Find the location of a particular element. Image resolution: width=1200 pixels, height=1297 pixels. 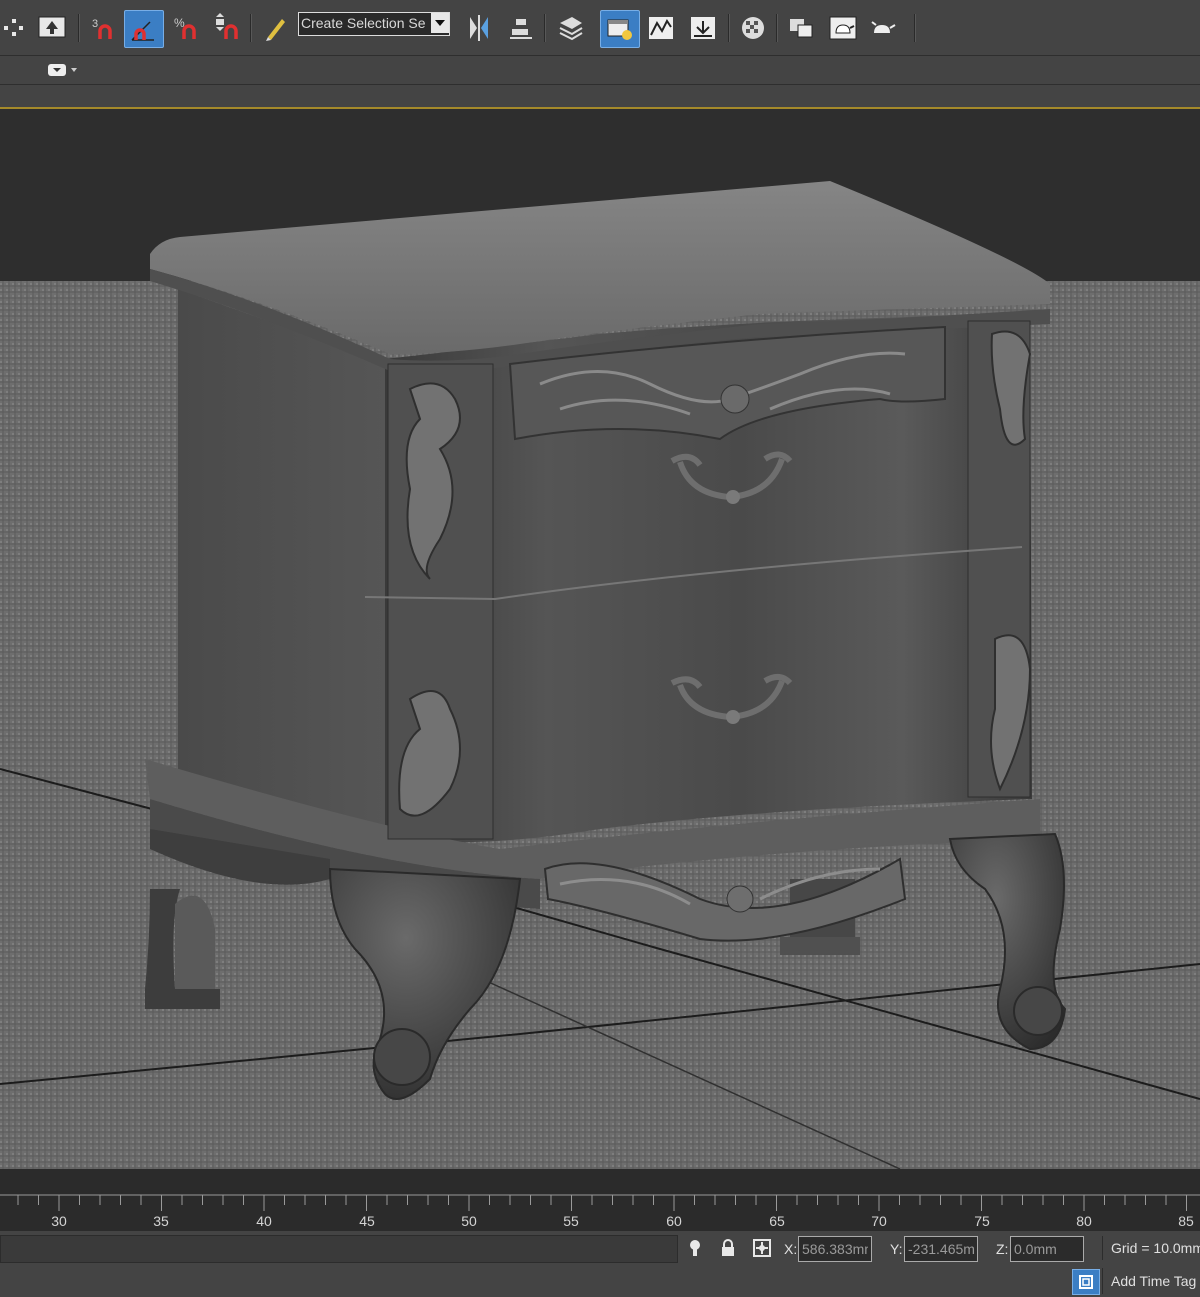

render-setup-icon is located at coordinates (801, 28).